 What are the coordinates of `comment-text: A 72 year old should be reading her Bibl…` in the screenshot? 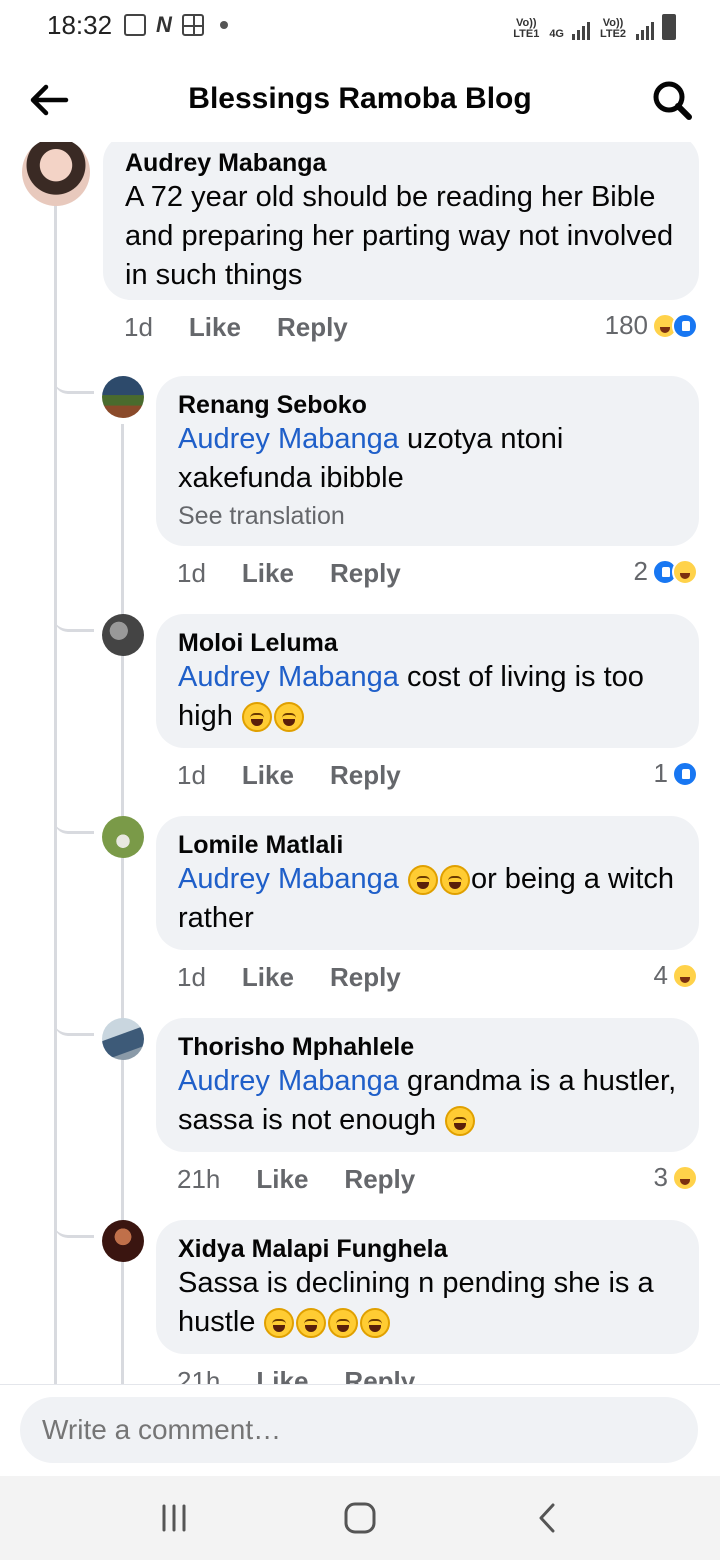 It's located at (399, 236).